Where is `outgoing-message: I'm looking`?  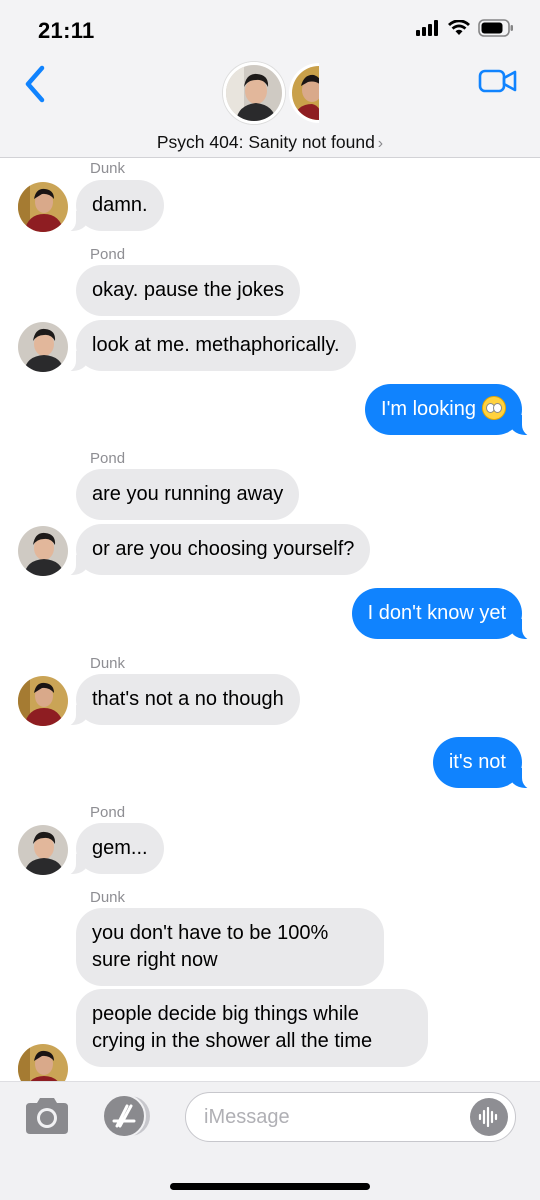
outgoing-message: I'm looking is located at coordinates (452, 410).